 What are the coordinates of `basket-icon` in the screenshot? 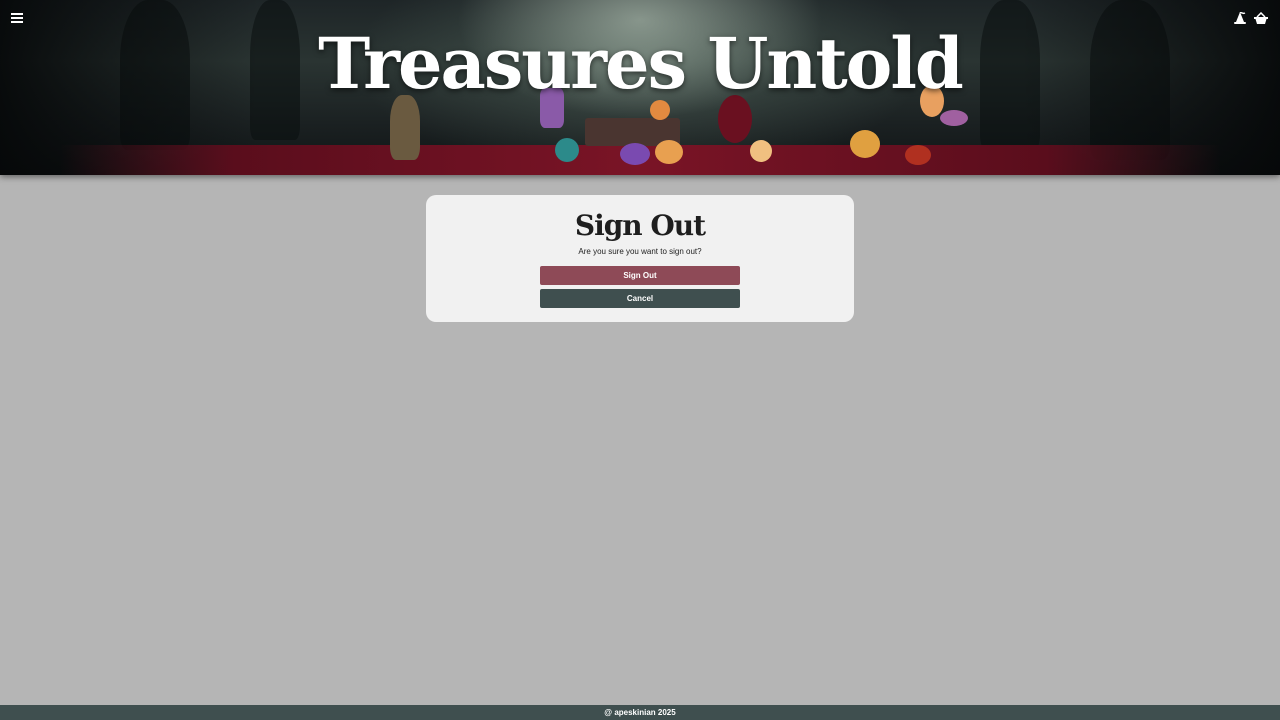 It's located at (1261, 18).